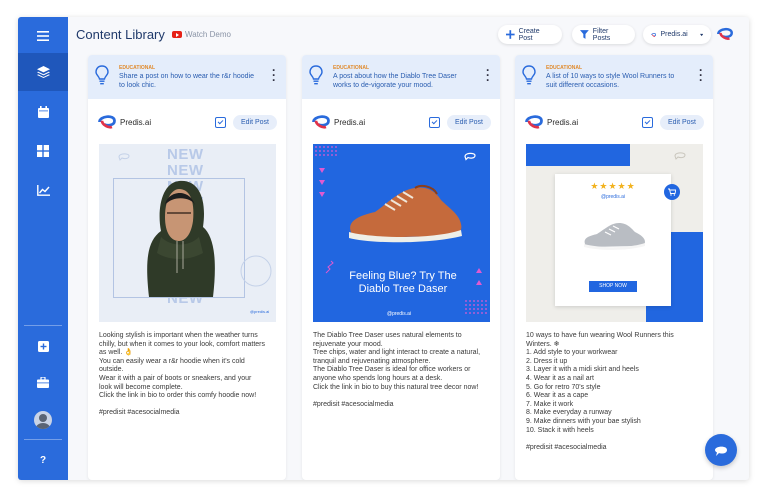  I want to click on product-card: ★★★★★ @predis.ai SHOP NOW, so click(613, 240).